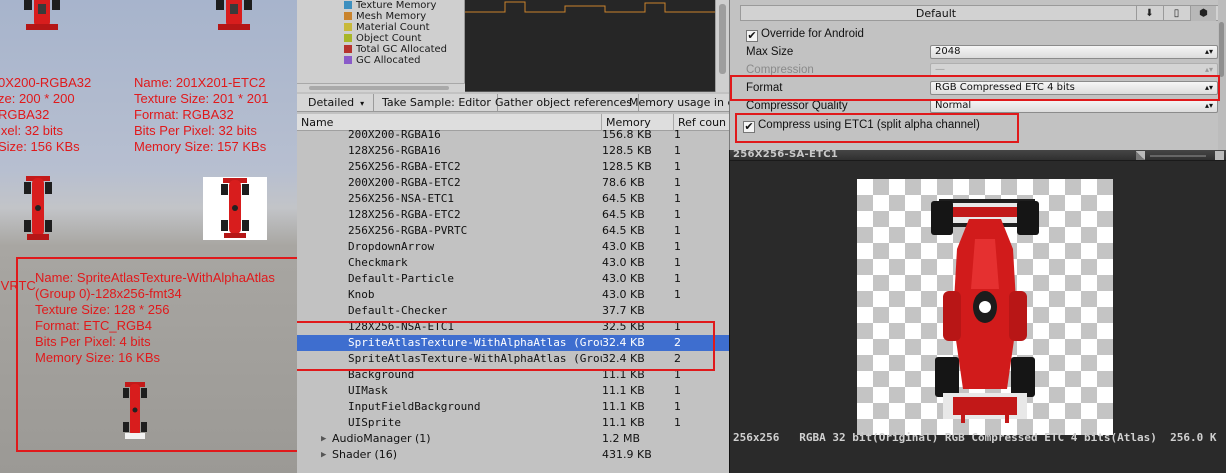 The image size is (1226, 473). Describe the element at coordinates (770, 52) in the screenshot. I see `max-size-label: Max Size` at that location.